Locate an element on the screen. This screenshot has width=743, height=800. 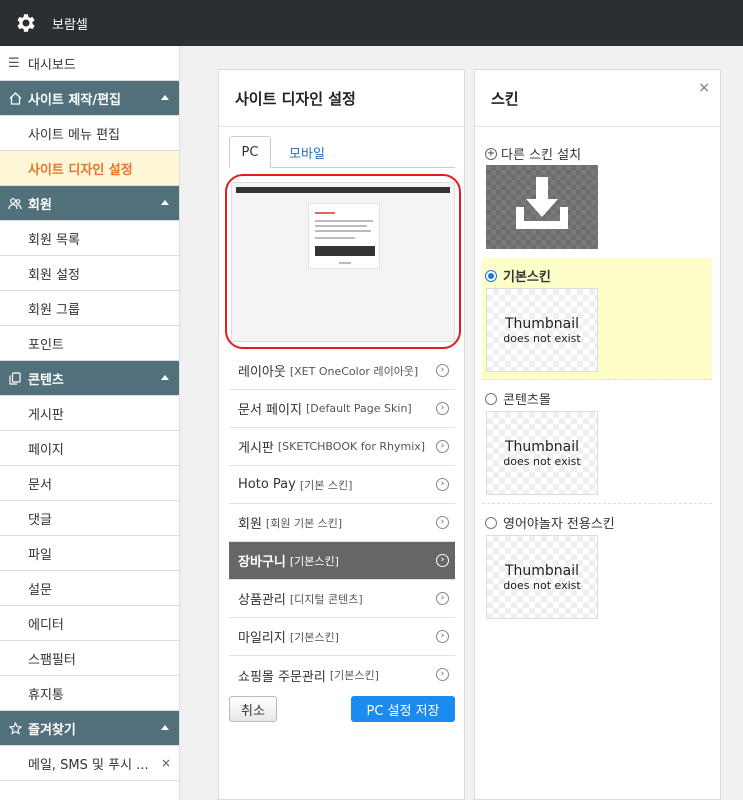
install-skin-label: 다른 스킨 설치 is located at coordinates (541, 155).